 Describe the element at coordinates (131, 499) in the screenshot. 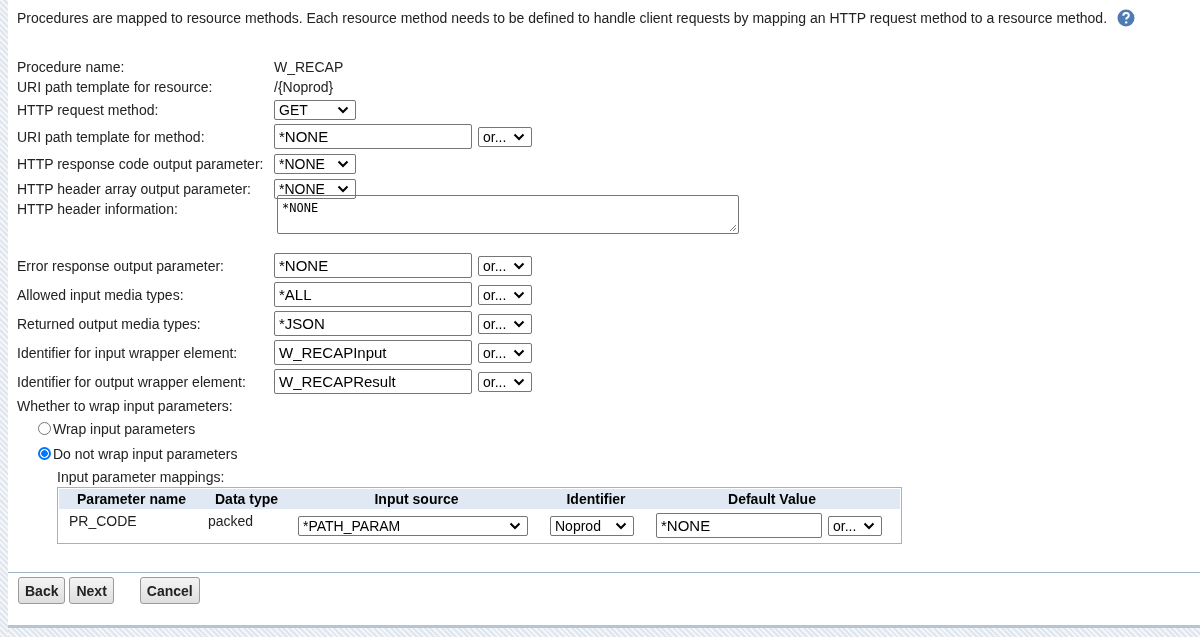

I see `column-header: Parameter name` at that location.